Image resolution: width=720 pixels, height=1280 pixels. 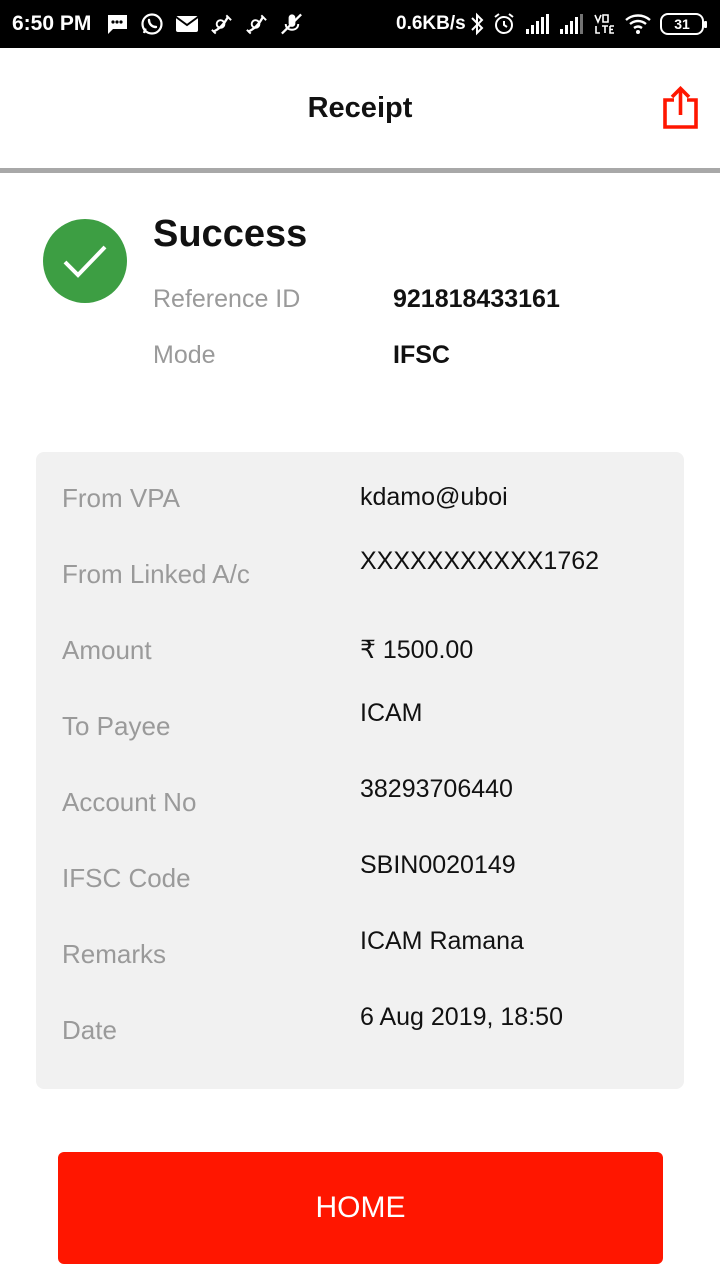 What do you see at coordinates (227, 299) in the screenshot?
I see `reference-id-label: Reference ID` at bounding box center [227, 299].